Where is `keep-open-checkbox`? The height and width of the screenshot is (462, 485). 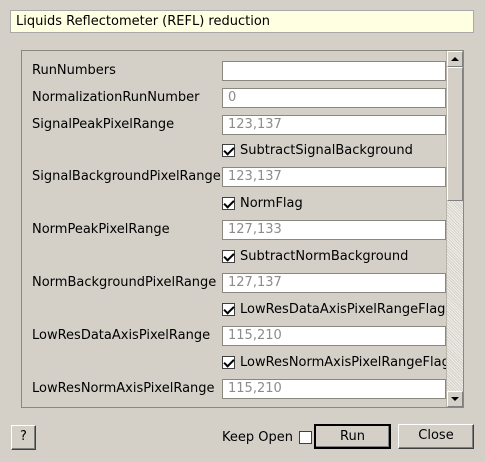
keep-open-checkbox is located at coordinates (305, 437).